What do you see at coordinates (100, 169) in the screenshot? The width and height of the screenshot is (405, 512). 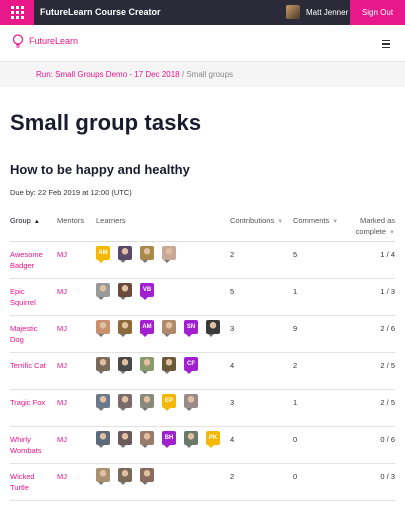 I see `section-title: How to be happy and healthy` at bounding box center [100, 169].